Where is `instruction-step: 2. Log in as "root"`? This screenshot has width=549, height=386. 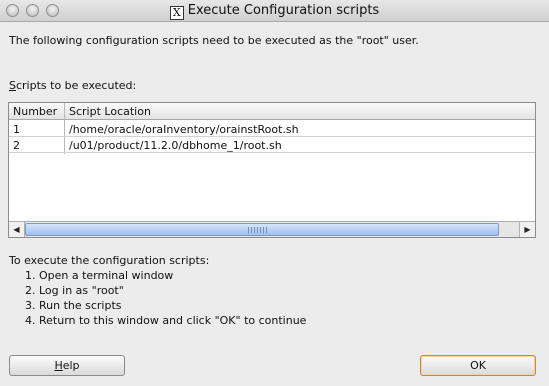 instruction-step: 2. Log in as "root" is located at coordinates (74, 290).